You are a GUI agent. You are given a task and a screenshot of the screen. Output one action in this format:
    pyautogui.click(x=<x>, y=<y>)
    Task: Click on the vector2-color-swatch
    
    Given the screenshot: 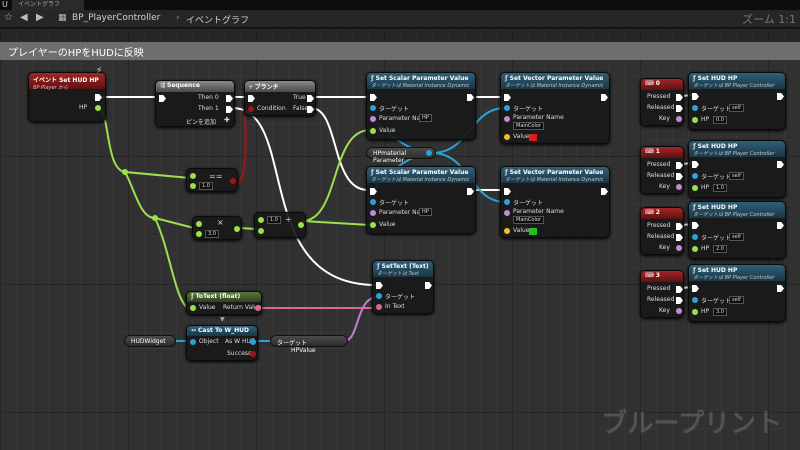 What is the action you would take?
    pyautogui.click(x=533, y=231)
    